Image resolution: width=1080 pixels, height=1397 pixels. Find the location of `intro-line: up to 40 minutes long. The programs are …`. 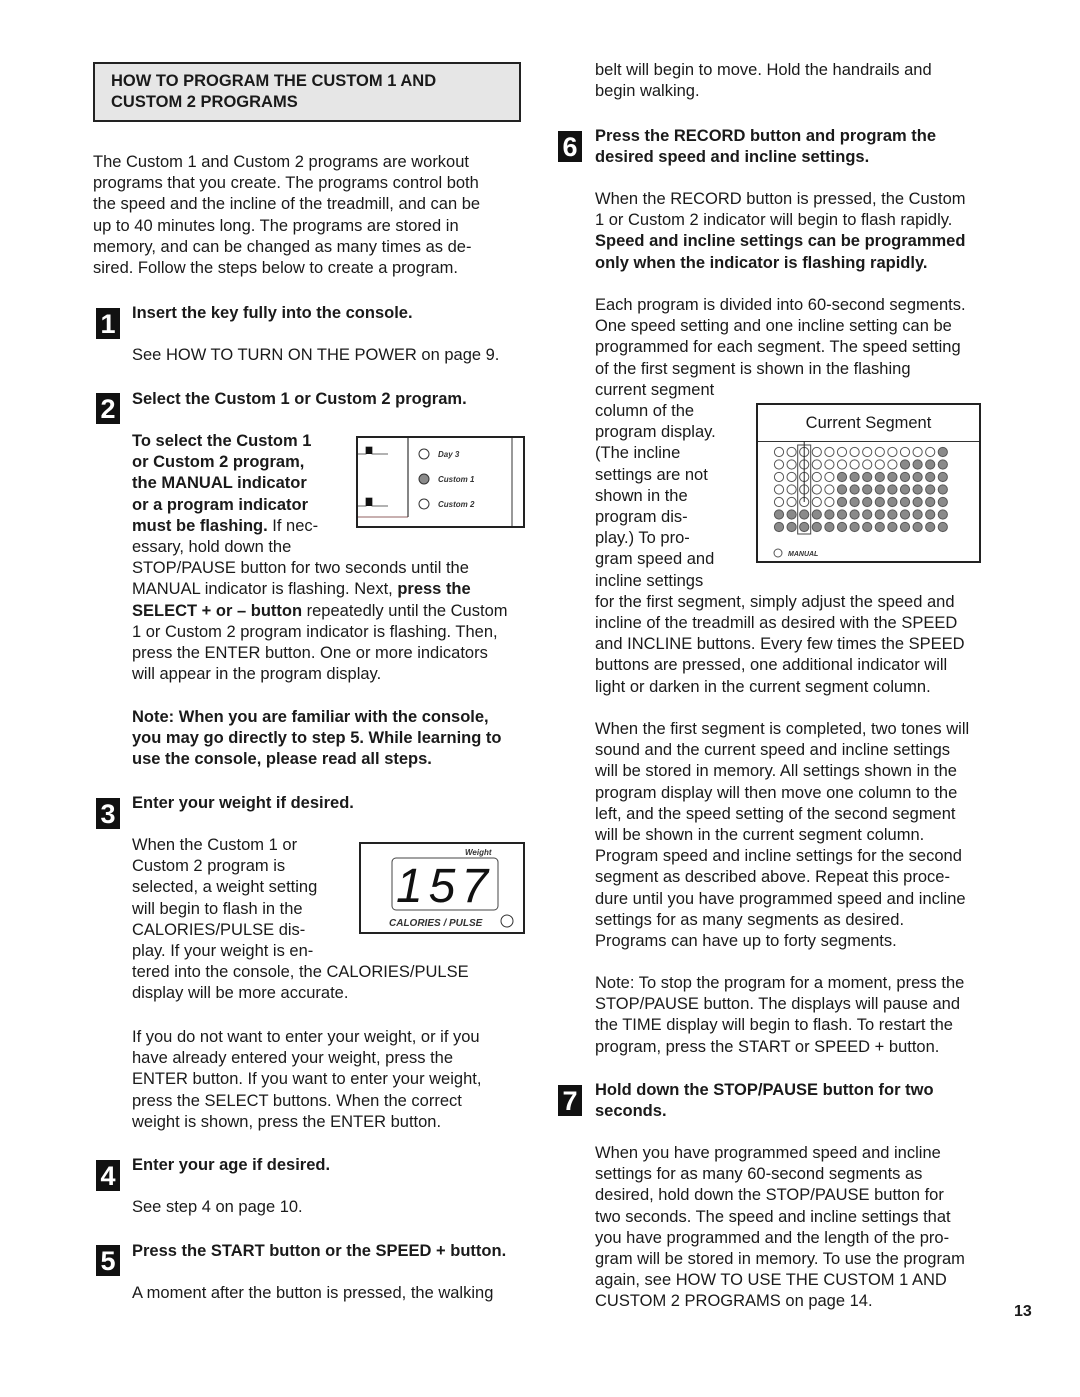

intro-line: up to 40 minutes long. The programs are … is located at coordinates (276, 225).